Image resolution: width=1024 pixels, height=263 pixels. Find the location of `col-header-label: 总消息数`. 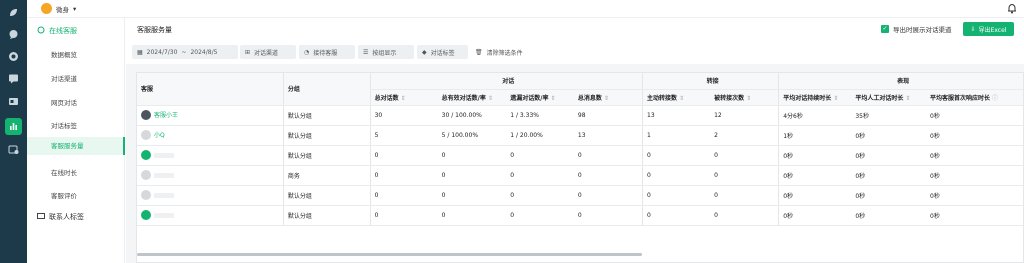

col-header-label: 总消息数 is located at coordinates (589, 98).